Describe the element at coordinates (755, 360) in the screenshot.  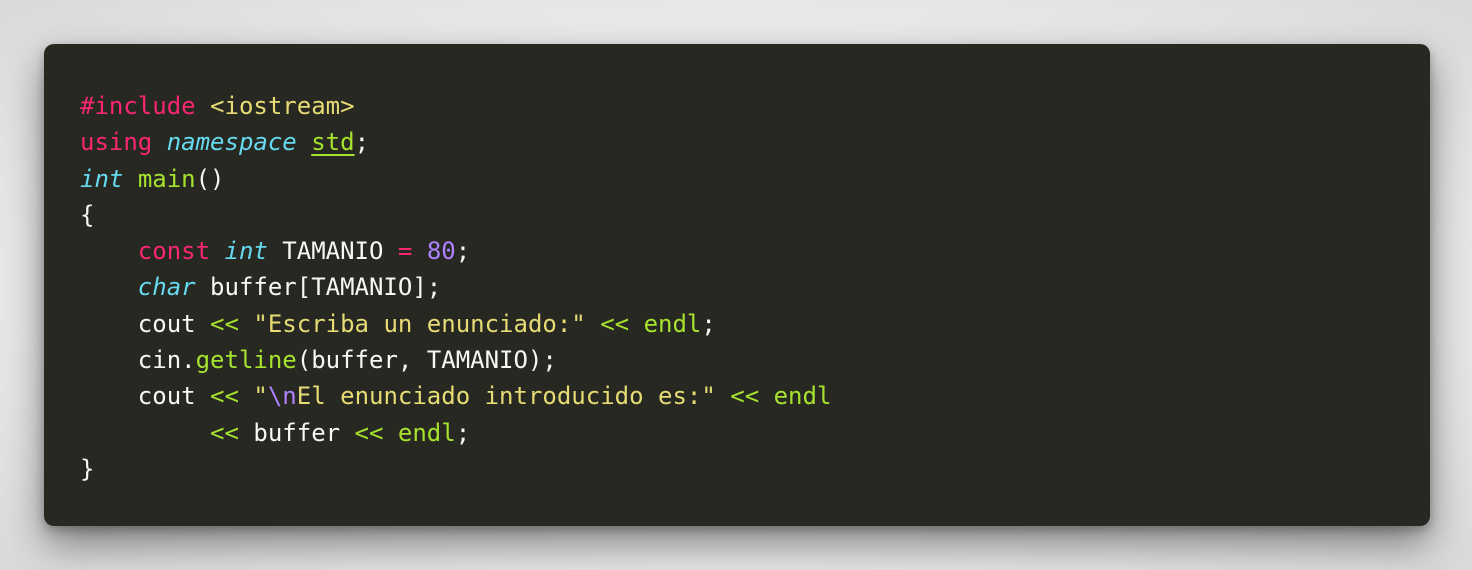
I see `code-line: cin.getline(buffer, TAMANIO);` at that location.